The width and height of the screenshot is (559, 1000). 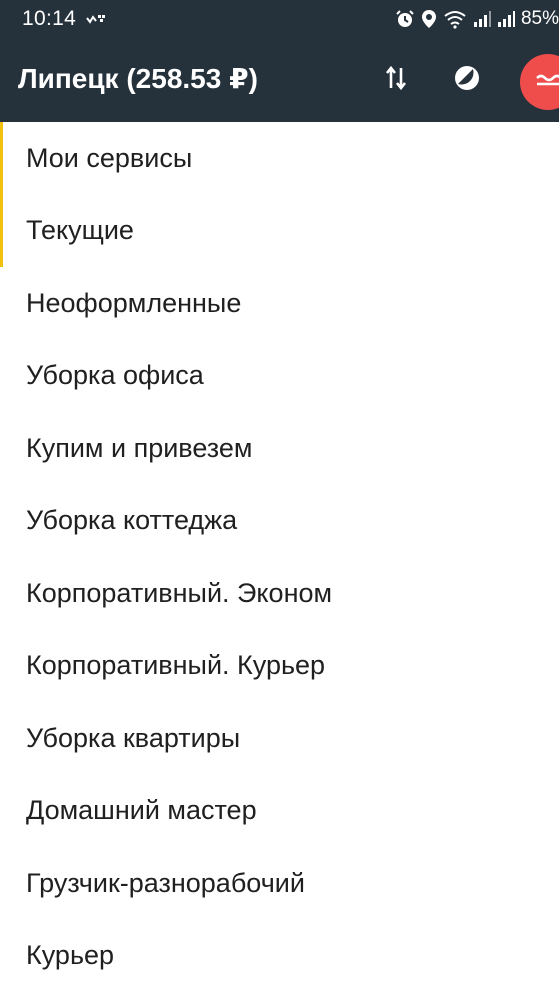 I want to click on menu-item-current: Текущие, so click(x=279, y=231).